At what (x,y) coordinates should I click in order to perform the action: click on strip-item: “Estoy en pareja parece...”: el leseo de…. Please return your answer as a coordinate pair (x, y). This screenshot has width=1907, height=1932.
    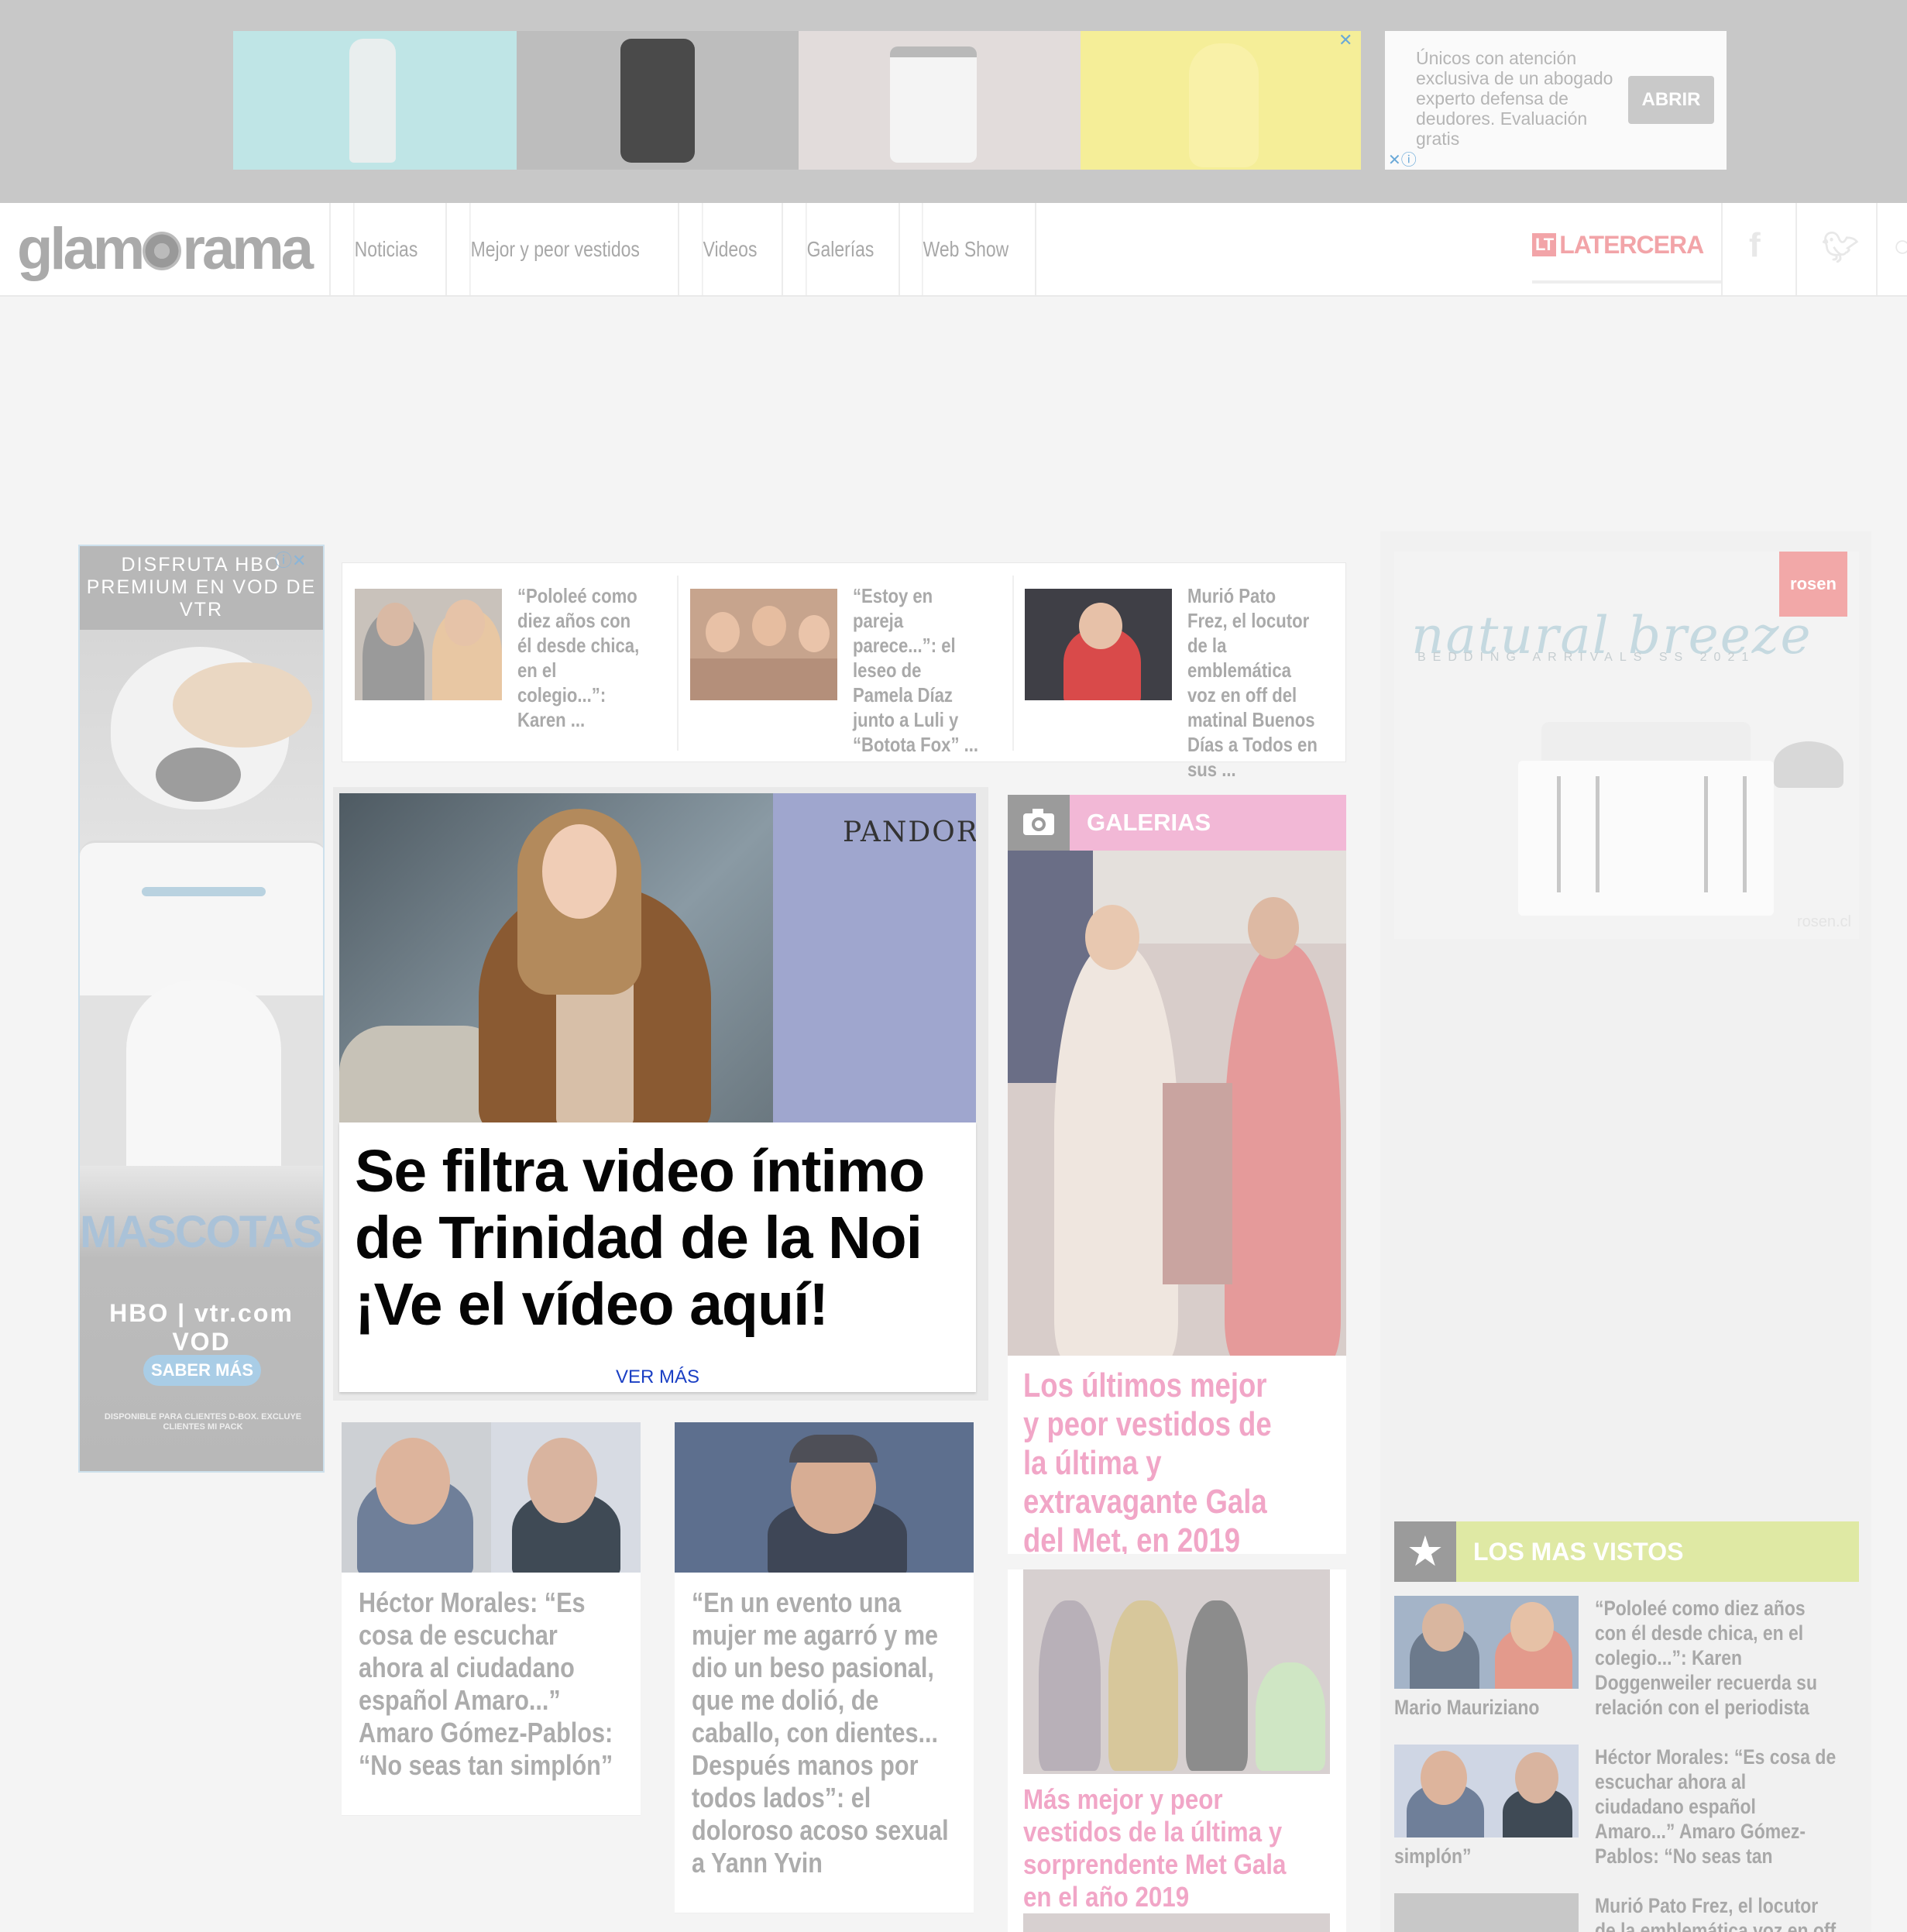
    Looking at the image, I should click on (849, 666).